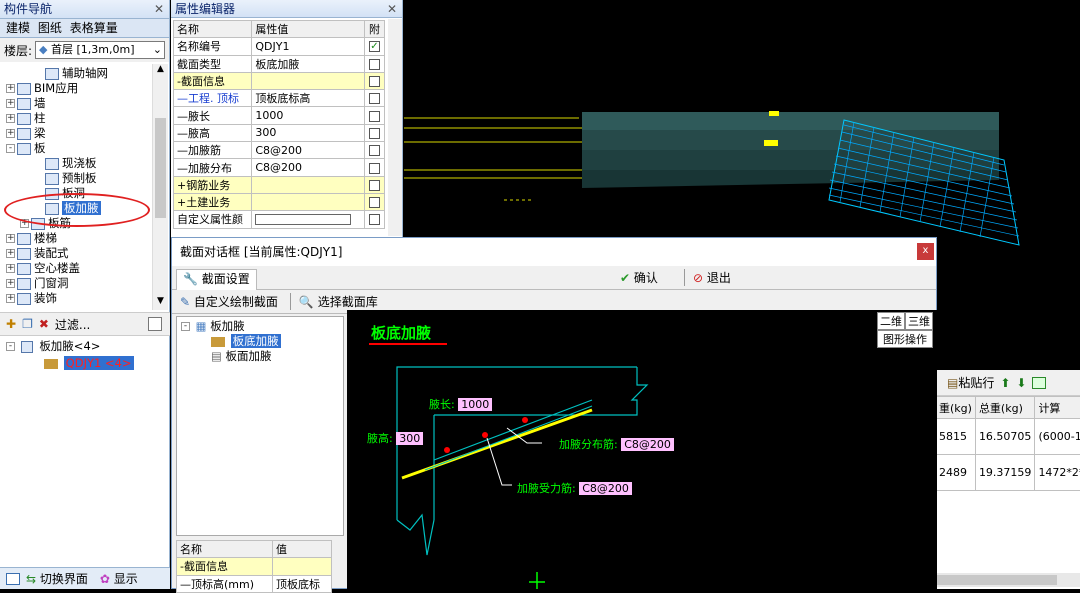 The width and height of the screenshot is (1080, 593). Describe the element at coordinates (119, 578) in the screenshot. I see `display-button: ✿ 显示` at that location.